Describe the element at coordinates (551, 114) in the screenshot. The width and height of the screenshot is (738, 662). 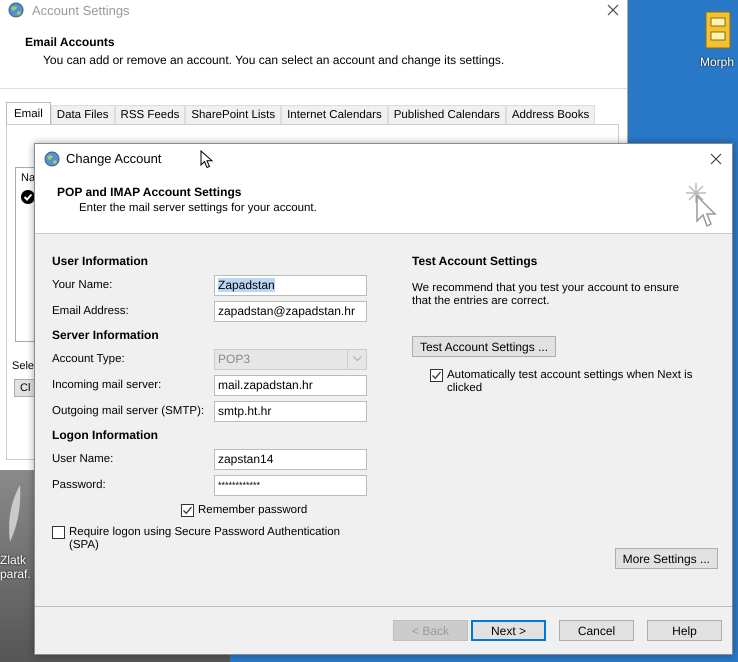
I see `tab: Address Books` at that location.